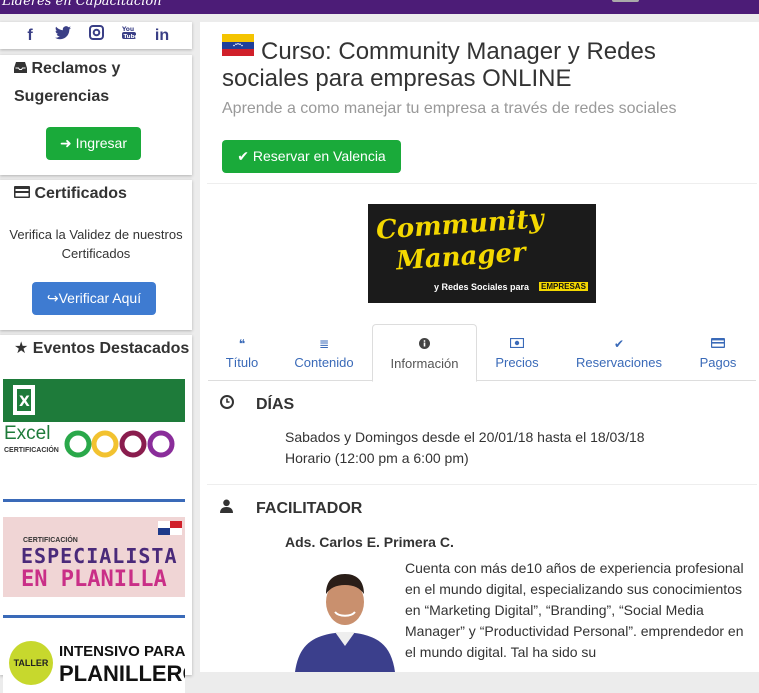 The width and height of the screenshot is (759, 693). I want to click on clock-icon, so click(238, 404).